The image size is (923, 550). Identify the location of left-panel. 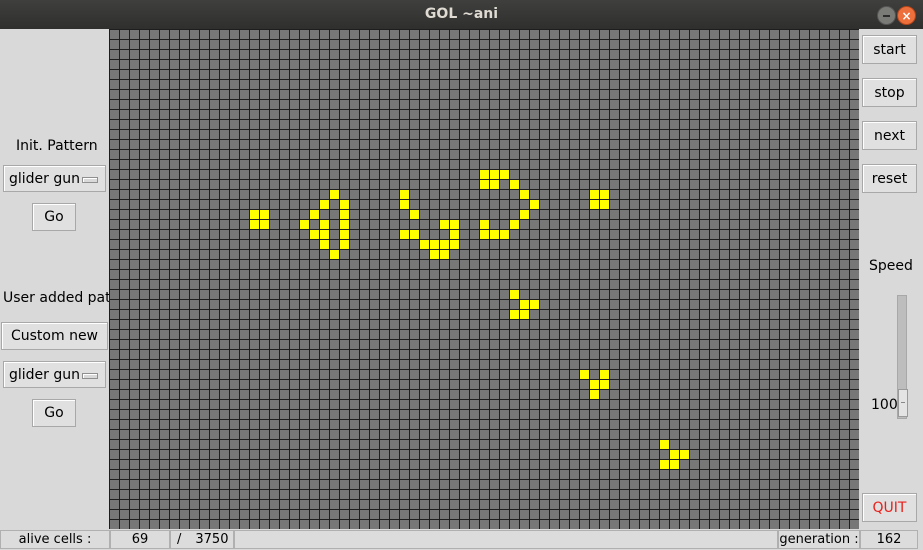
(54, 279).